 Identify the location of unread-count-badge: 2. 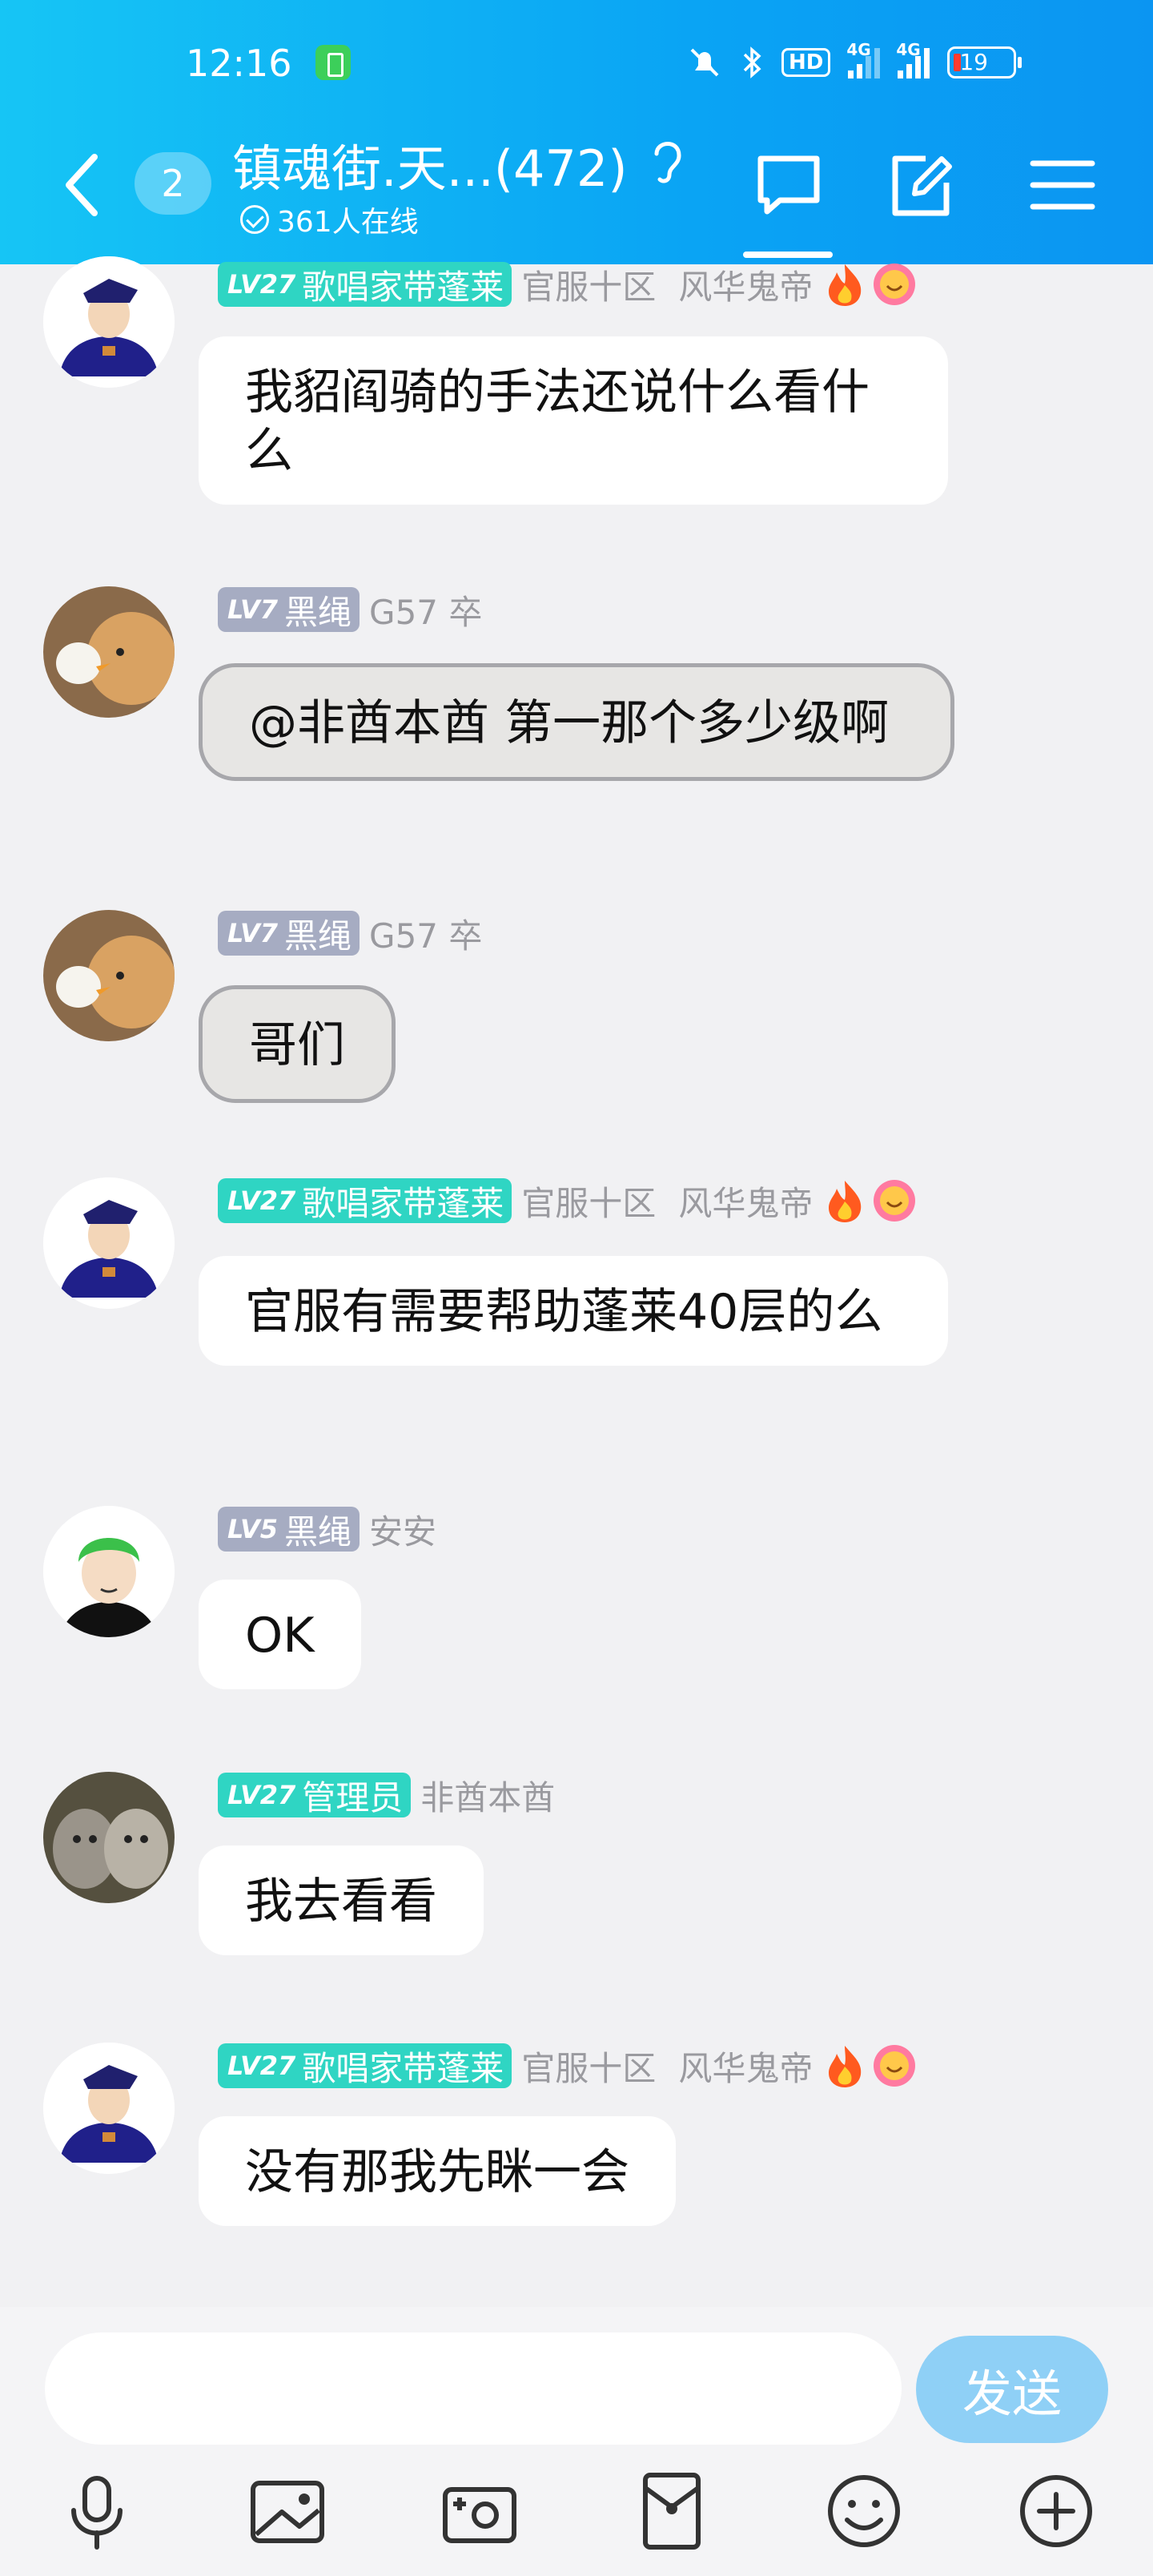
(173, 183).